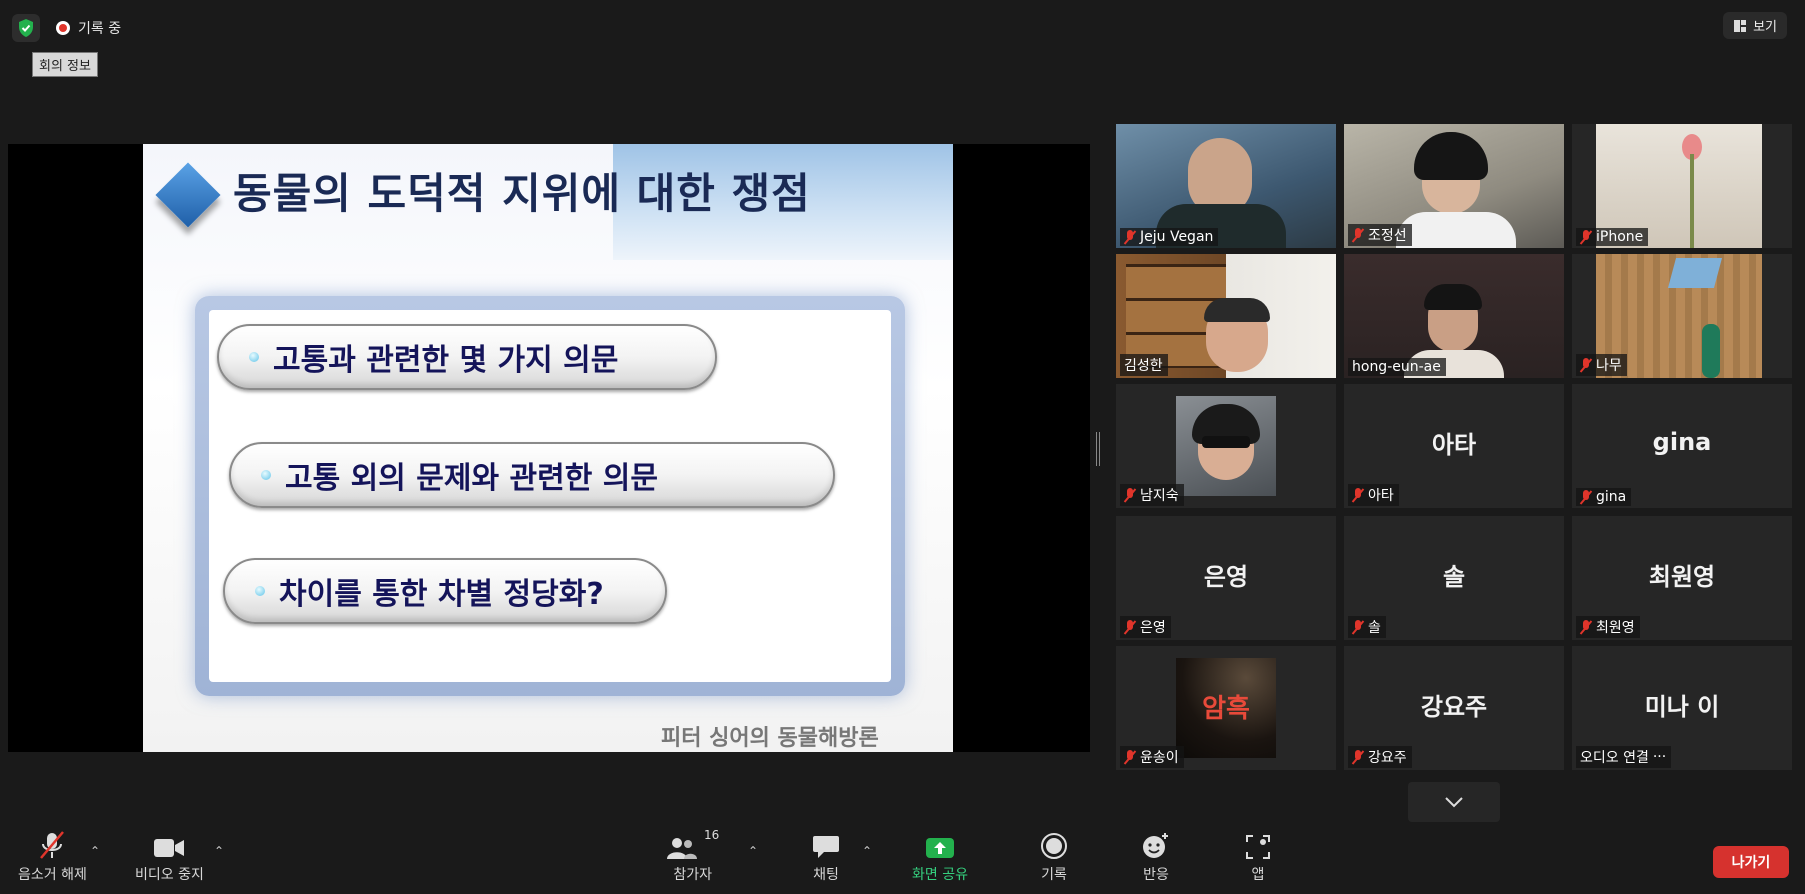 Image resolution: width=1805 pixels, height=894 pixels. What do you see at coordinates (692, 875) in the screenshot?
I see `participants-label: 참가자` at bounding box center [692, 875].